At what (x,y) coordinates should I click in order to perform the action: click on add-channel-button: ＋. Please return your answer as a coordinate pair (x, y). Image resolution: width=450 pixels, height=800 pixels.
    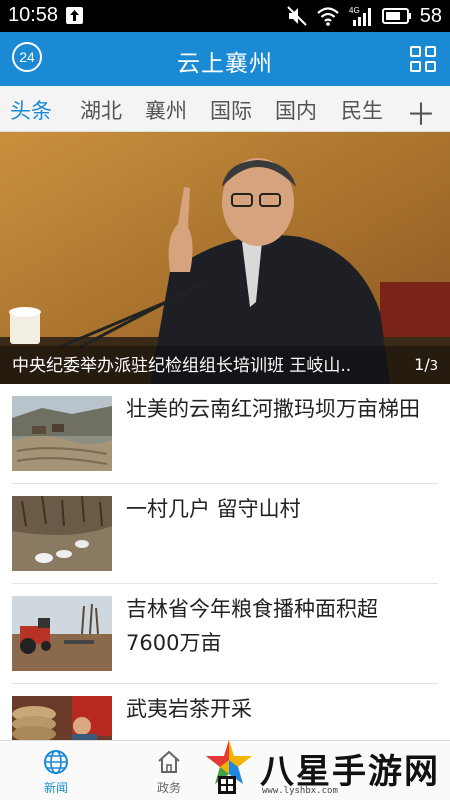
    Looking at the image, I should click on (421, 112).